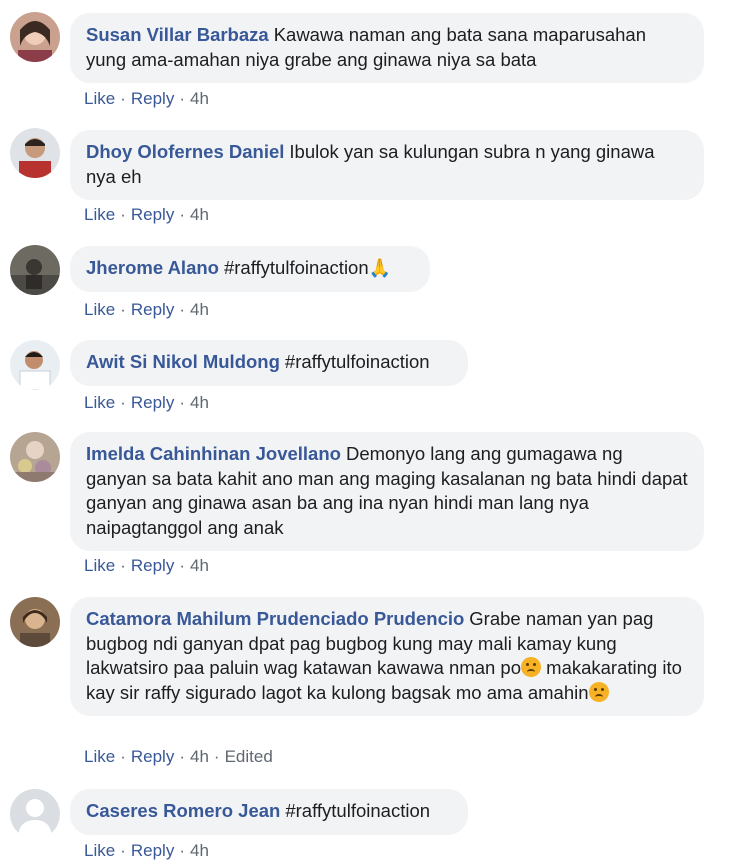  Describe the element at coordinates (178, 756) in the screenshot. I see `comment-actions: Like · Reply · 4h · Edited` at that location.